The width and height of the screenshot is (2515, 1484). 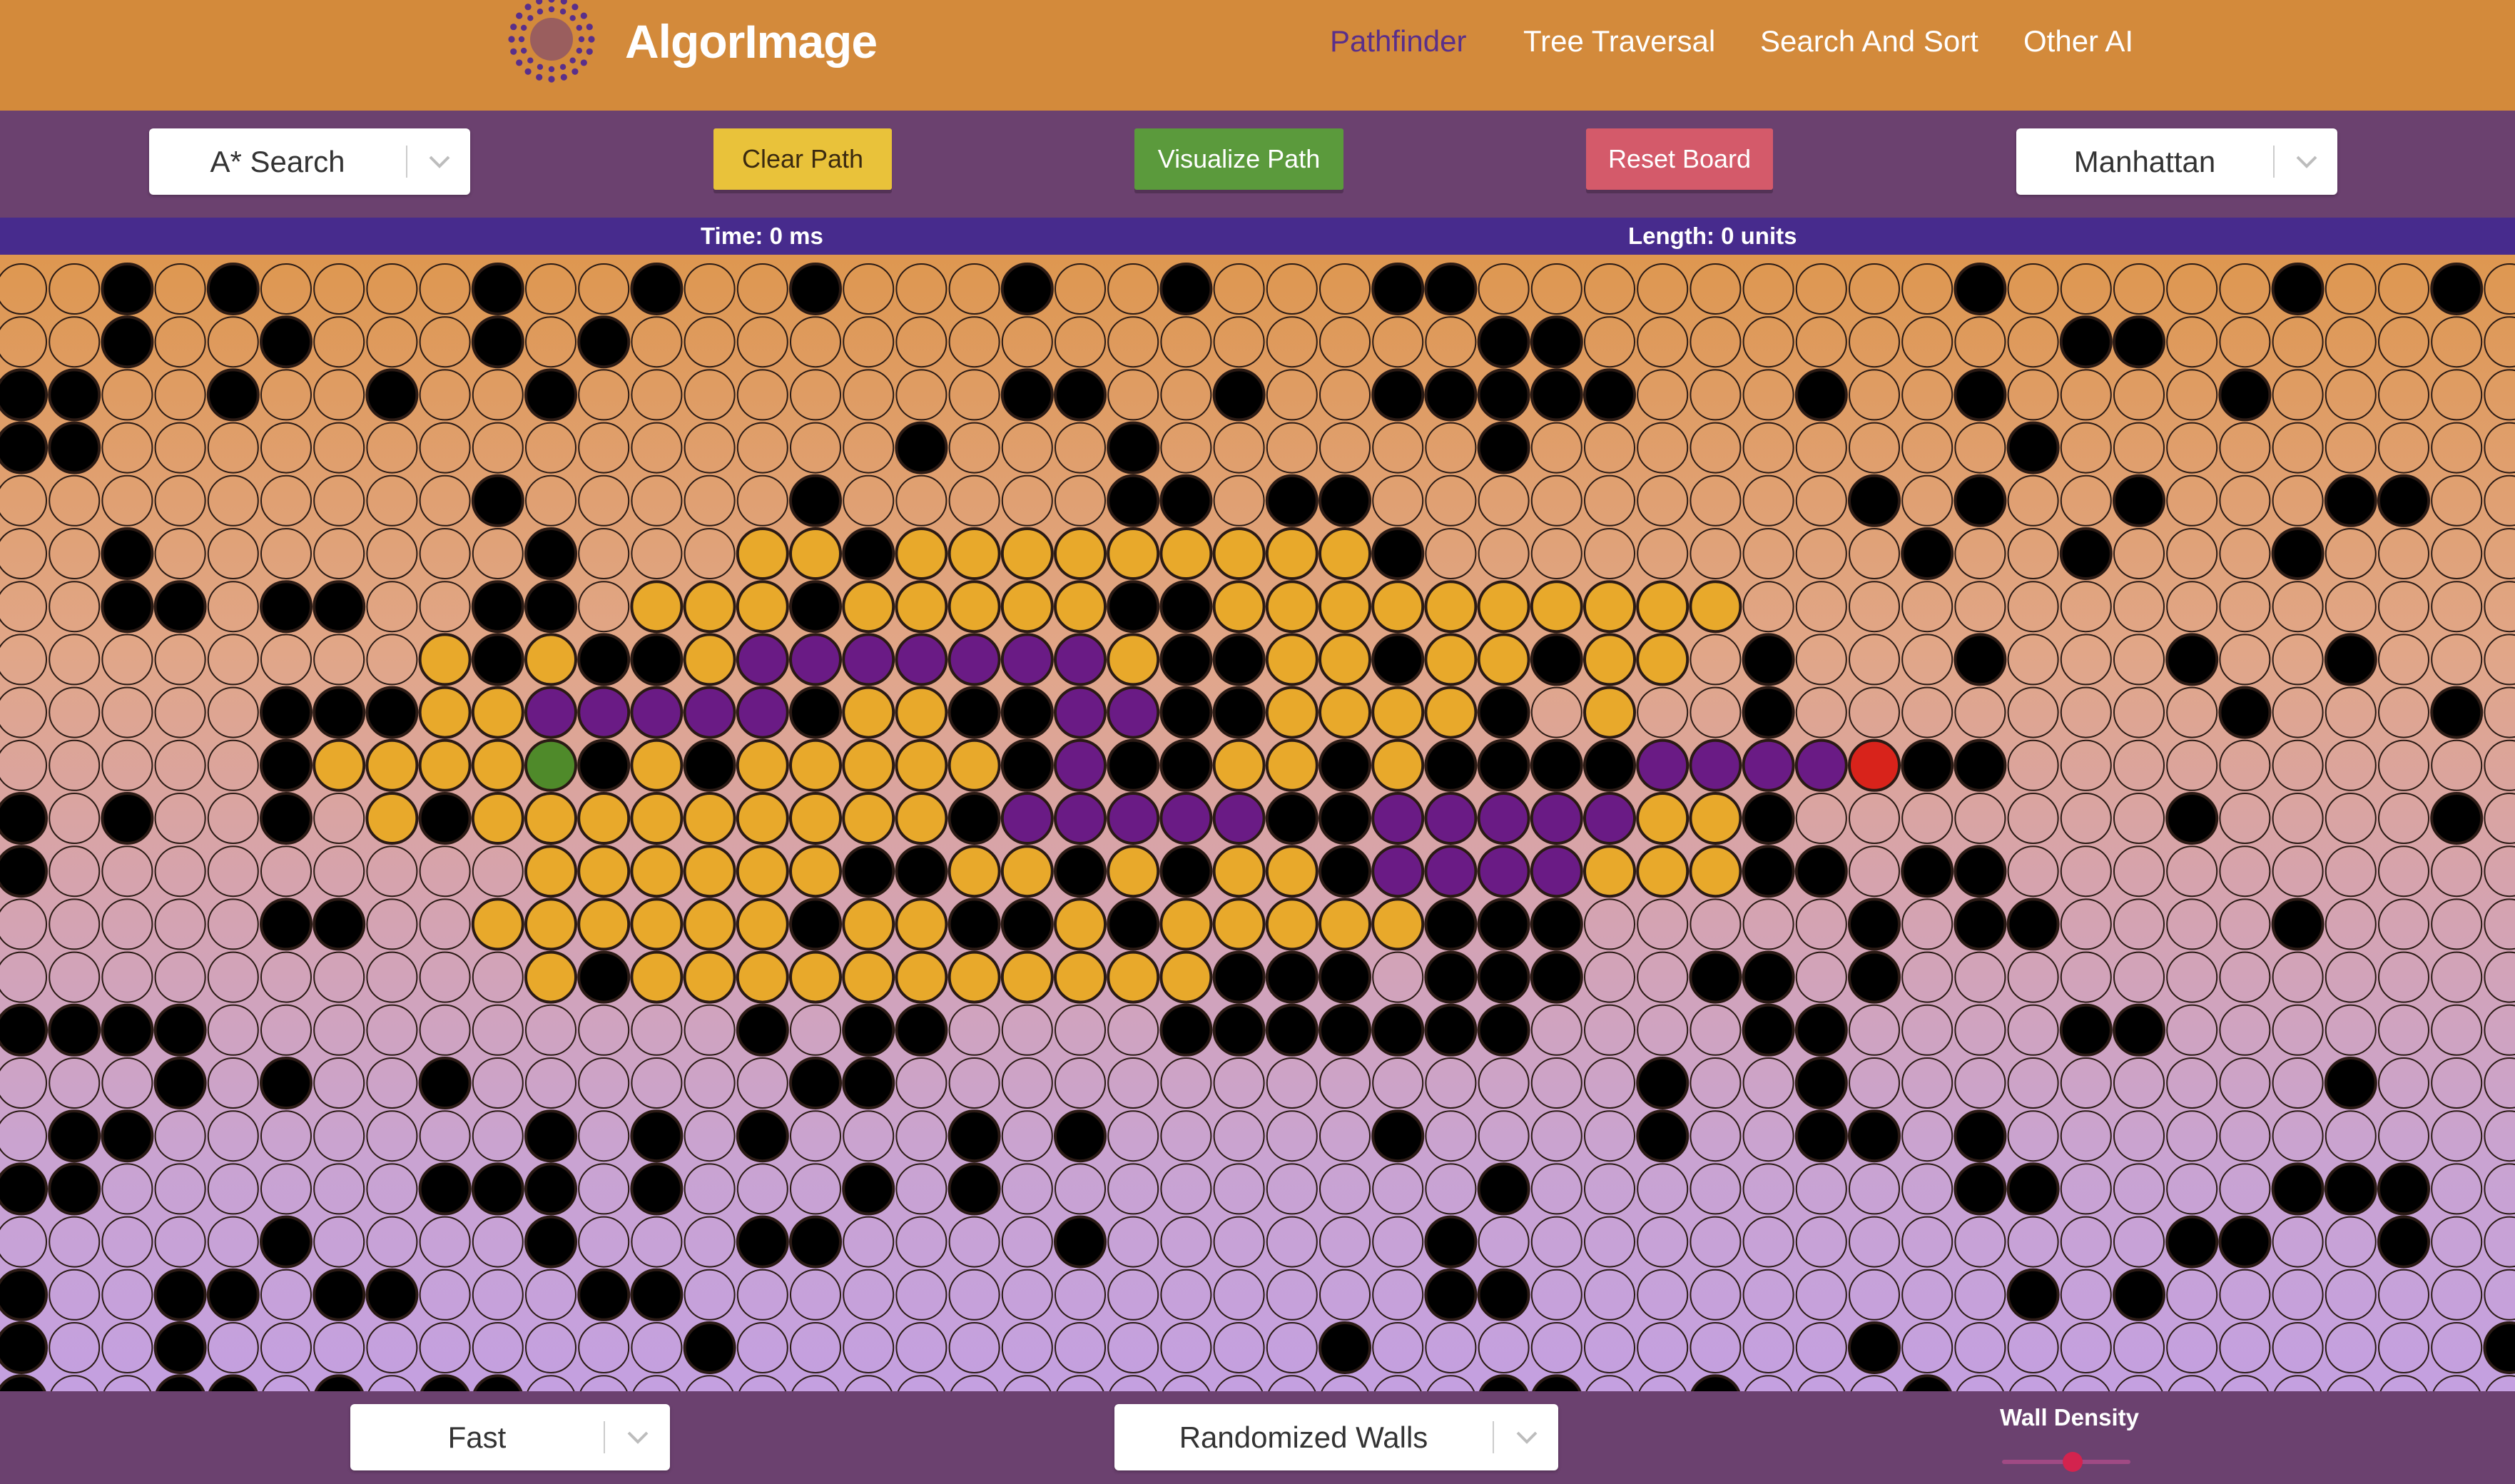 What do you see at coordinates (1680, 159) in the screenshot?
I see `reset-board-button: Reset Board` at bounding box center [1680, 159].